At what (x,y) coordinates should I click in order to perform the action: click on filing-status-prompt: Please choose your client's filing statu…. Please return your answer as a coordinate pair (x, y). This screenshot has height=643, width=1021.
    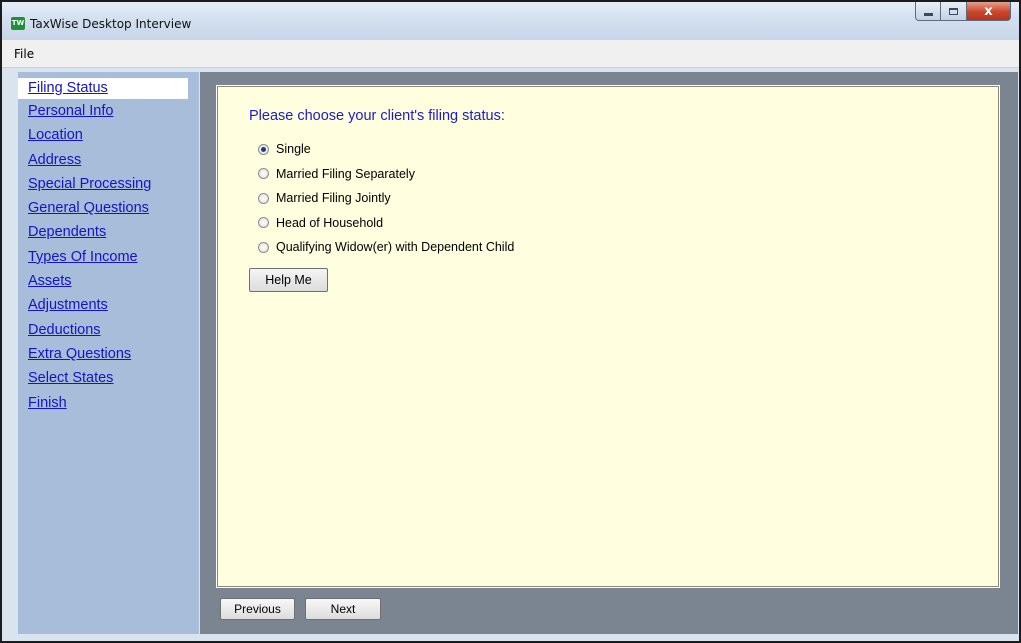
    Looking at the image, I should click on (377, 116).